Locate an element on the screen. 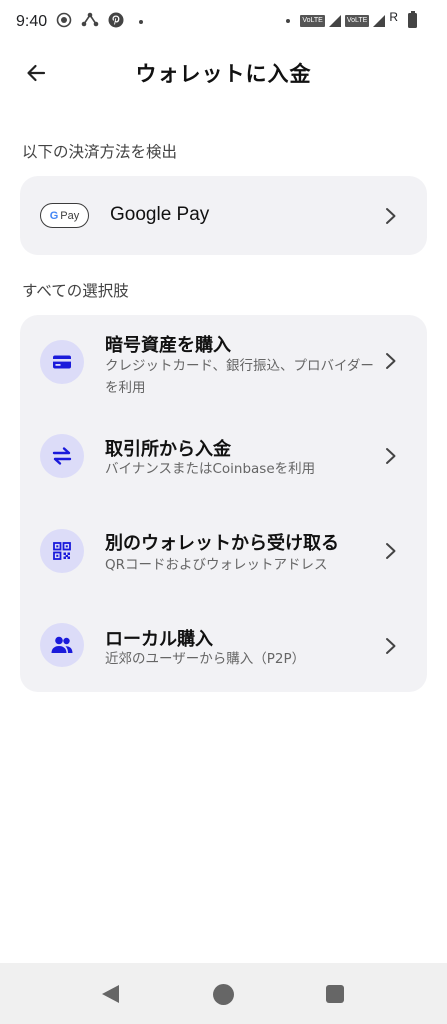  status-time: 9:40 is located at coordinates (32, 21).